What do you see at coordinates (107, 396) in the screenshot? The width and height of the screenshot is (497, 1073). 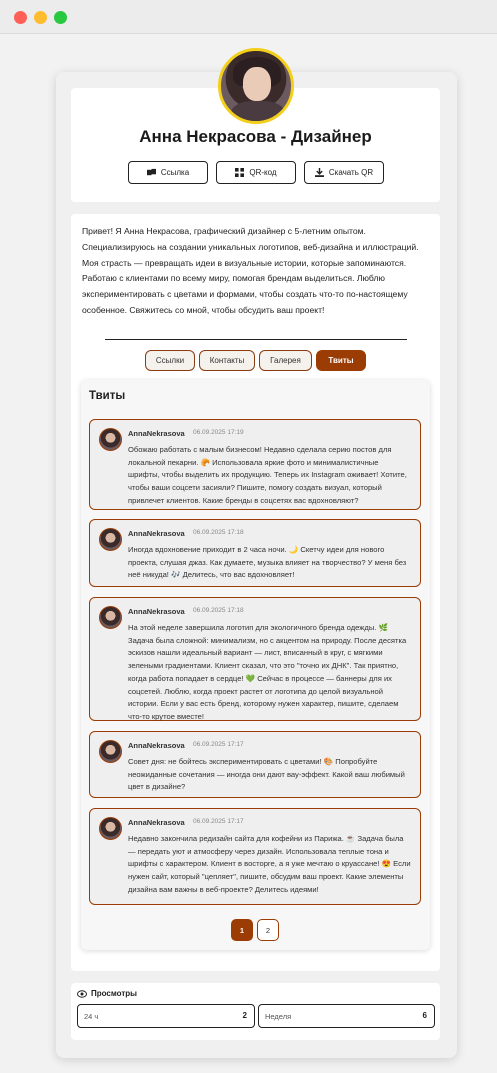 I see `tweets-title: Твиты` at bounding box center [107, 396].